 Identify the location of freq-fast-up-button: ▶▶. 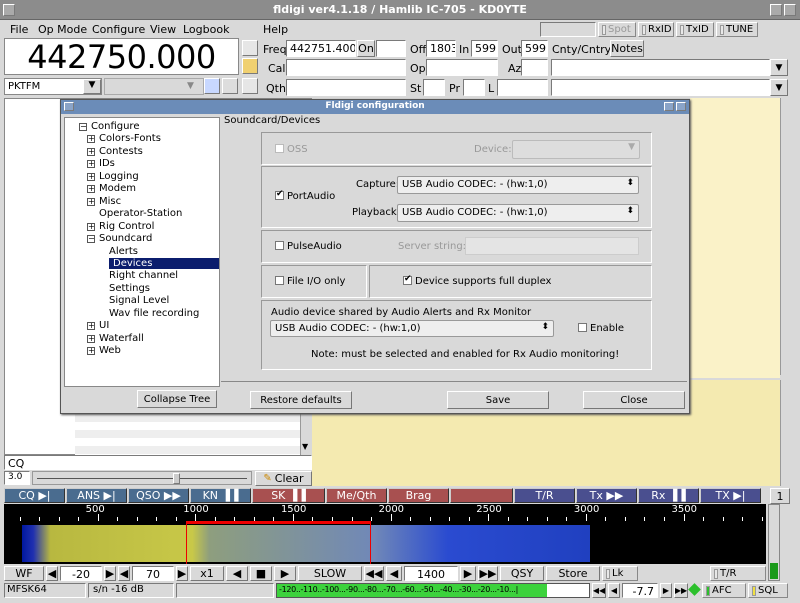
(488, 573).